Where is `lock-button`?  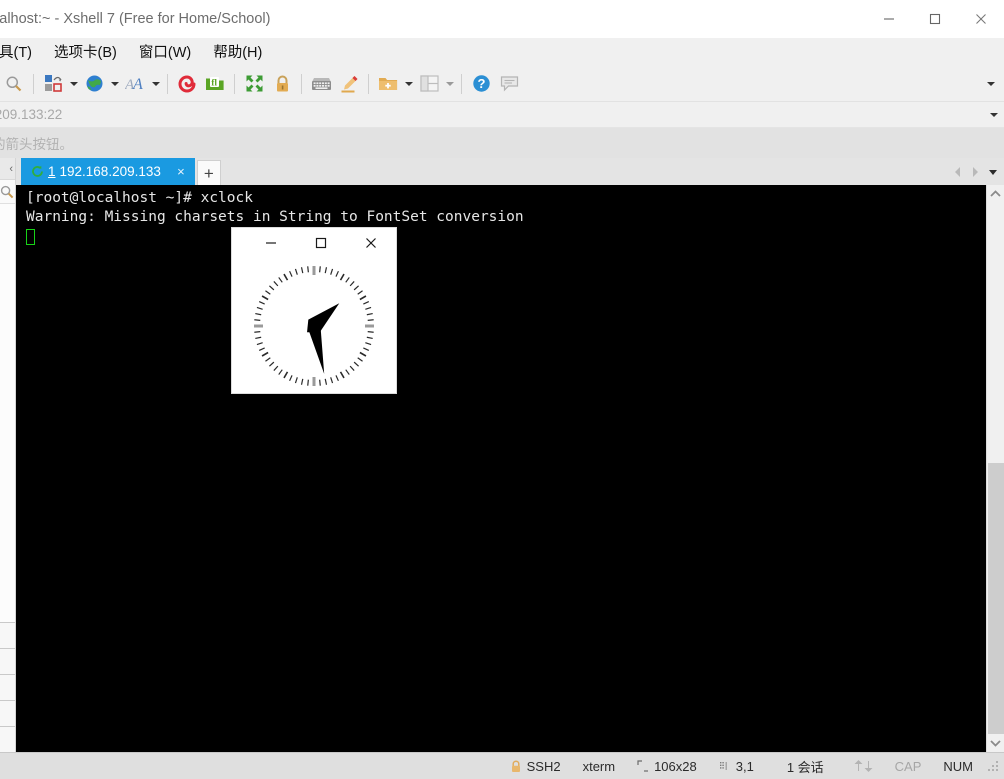 lock-button is located at coordinates (282, 84).